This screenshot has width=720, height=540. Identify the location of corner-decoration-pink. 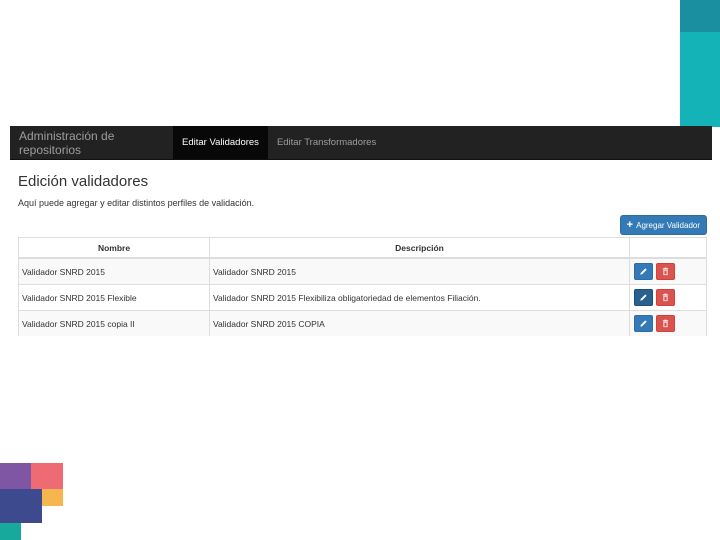
(47, 476).